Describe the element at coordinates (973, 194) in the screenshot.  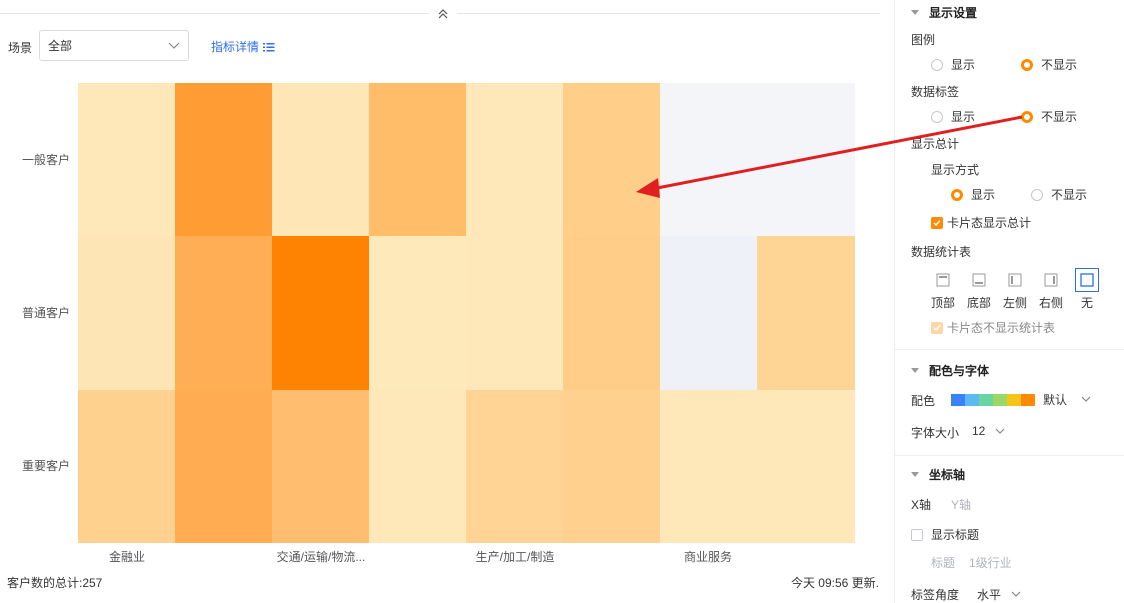
I see `mode-show-radio: 显示` at that location.